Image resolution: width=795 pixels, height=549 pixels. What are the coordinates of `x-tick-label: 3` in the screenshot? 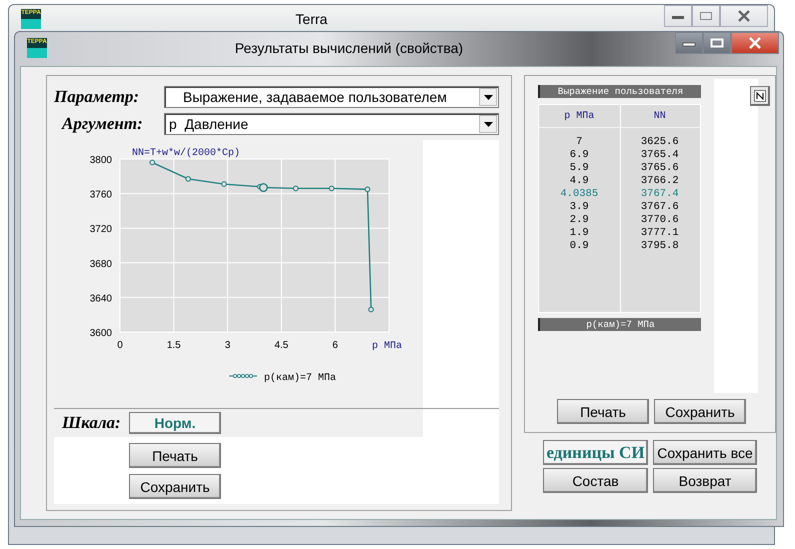 It's located at (227, 345).